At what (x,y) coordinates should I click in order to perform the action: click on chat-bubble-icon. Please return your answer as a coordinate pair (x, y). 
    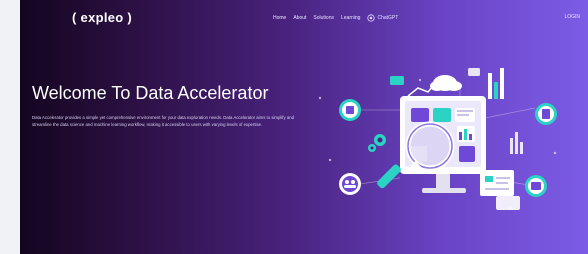
    Looking at the image, I should click on (397, 80).